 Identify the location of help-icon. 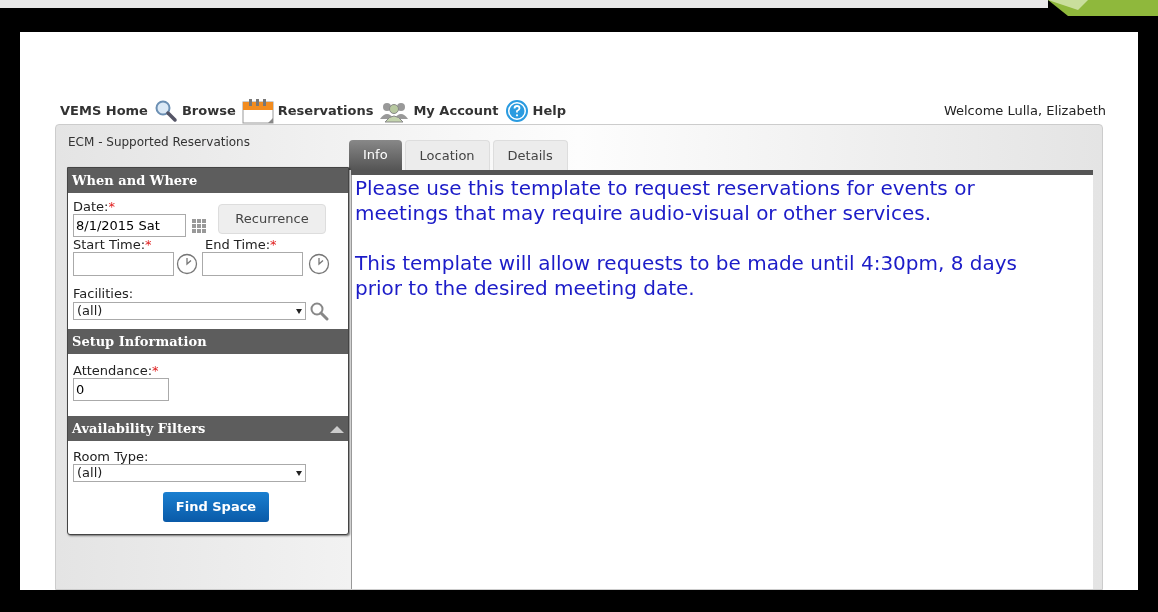
(516, 111).